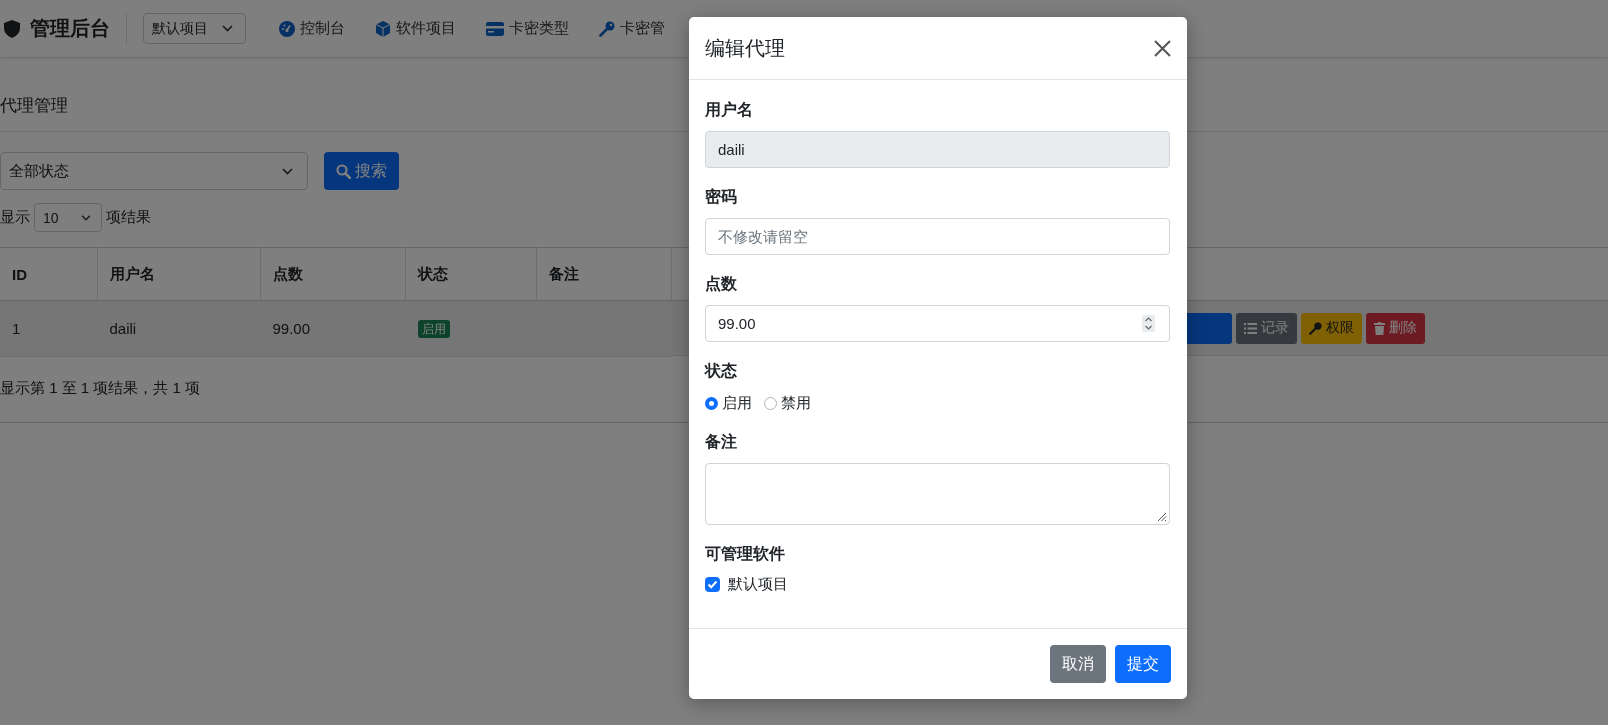 This screenshot has width=1608, height=725. Describe the element at coordinates (604, 274) in the screenshot. I see `column-header: 备注` at that location.